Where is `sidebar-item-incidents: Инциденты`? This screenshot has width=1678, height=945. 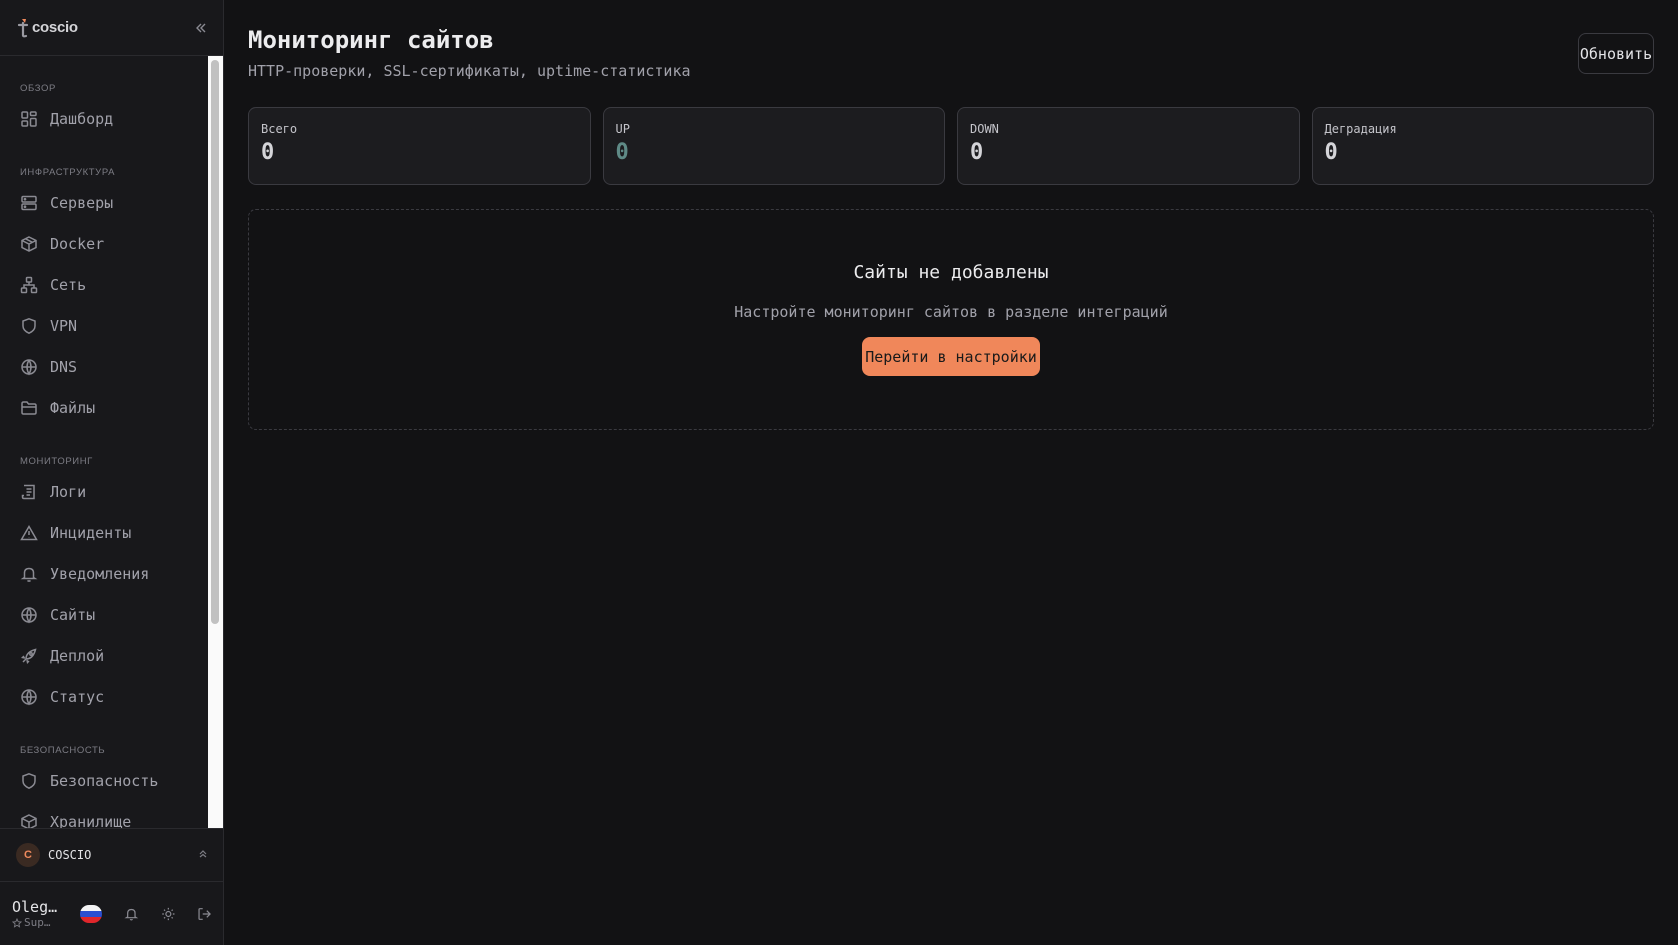 sidebar-item-incidents: Инциденты is located at coordinates (104, 532).